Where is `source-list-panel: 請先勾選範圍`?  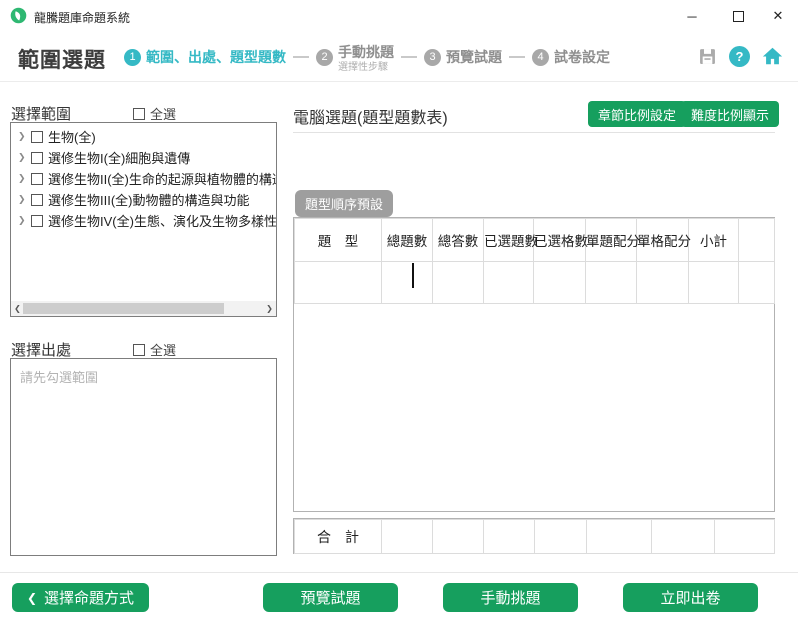 source-list-panel: 請先勾選範圍 is located at coordinates (143, 457).